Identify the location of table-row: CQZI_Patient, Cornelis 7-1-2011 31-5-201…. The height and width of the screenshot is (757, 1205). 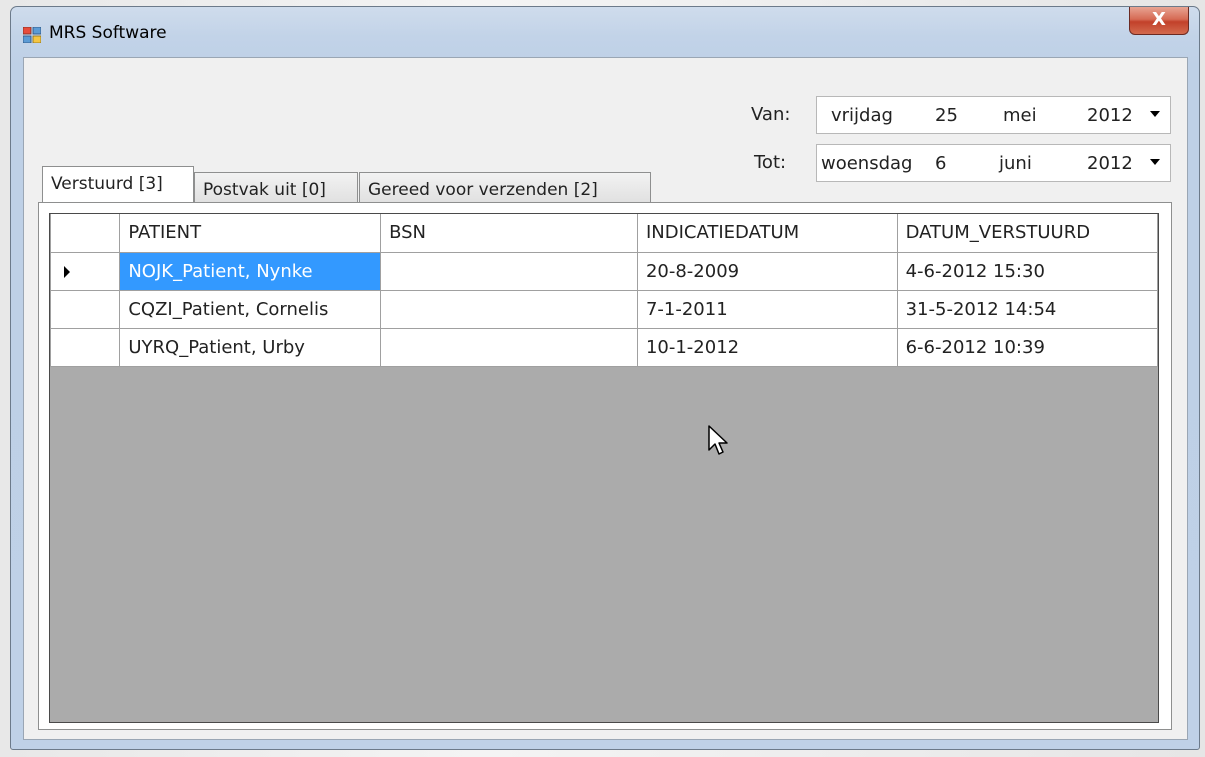
(604, 309).